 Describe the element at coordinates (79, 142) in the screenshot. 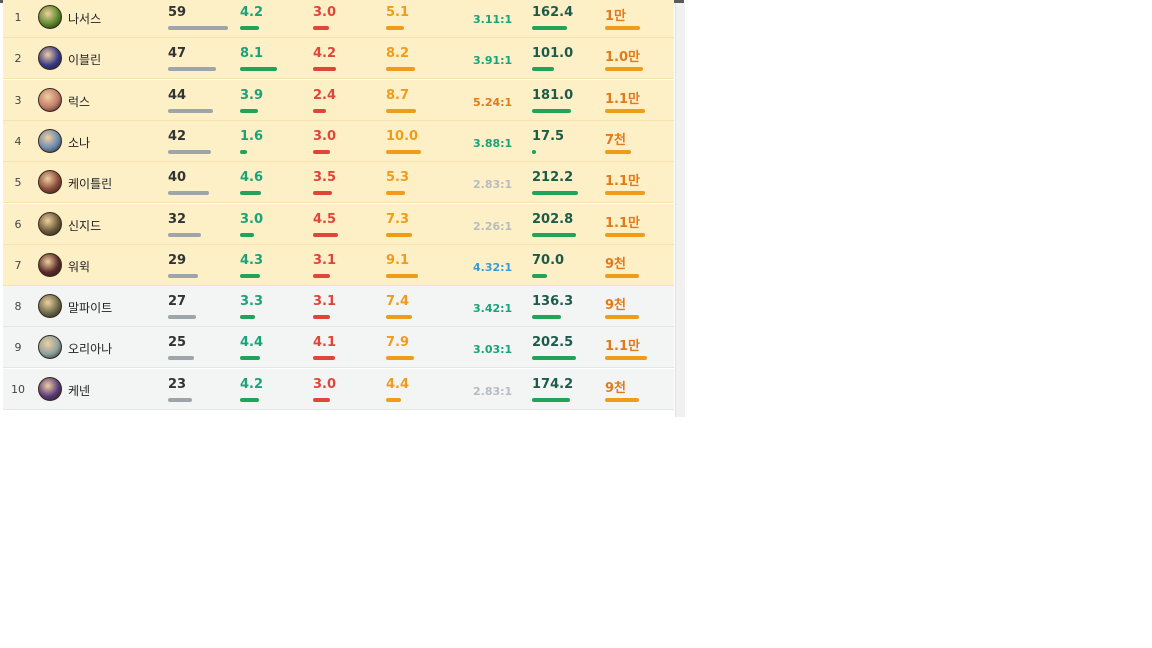

I see `champion-name: 소나` at that location.